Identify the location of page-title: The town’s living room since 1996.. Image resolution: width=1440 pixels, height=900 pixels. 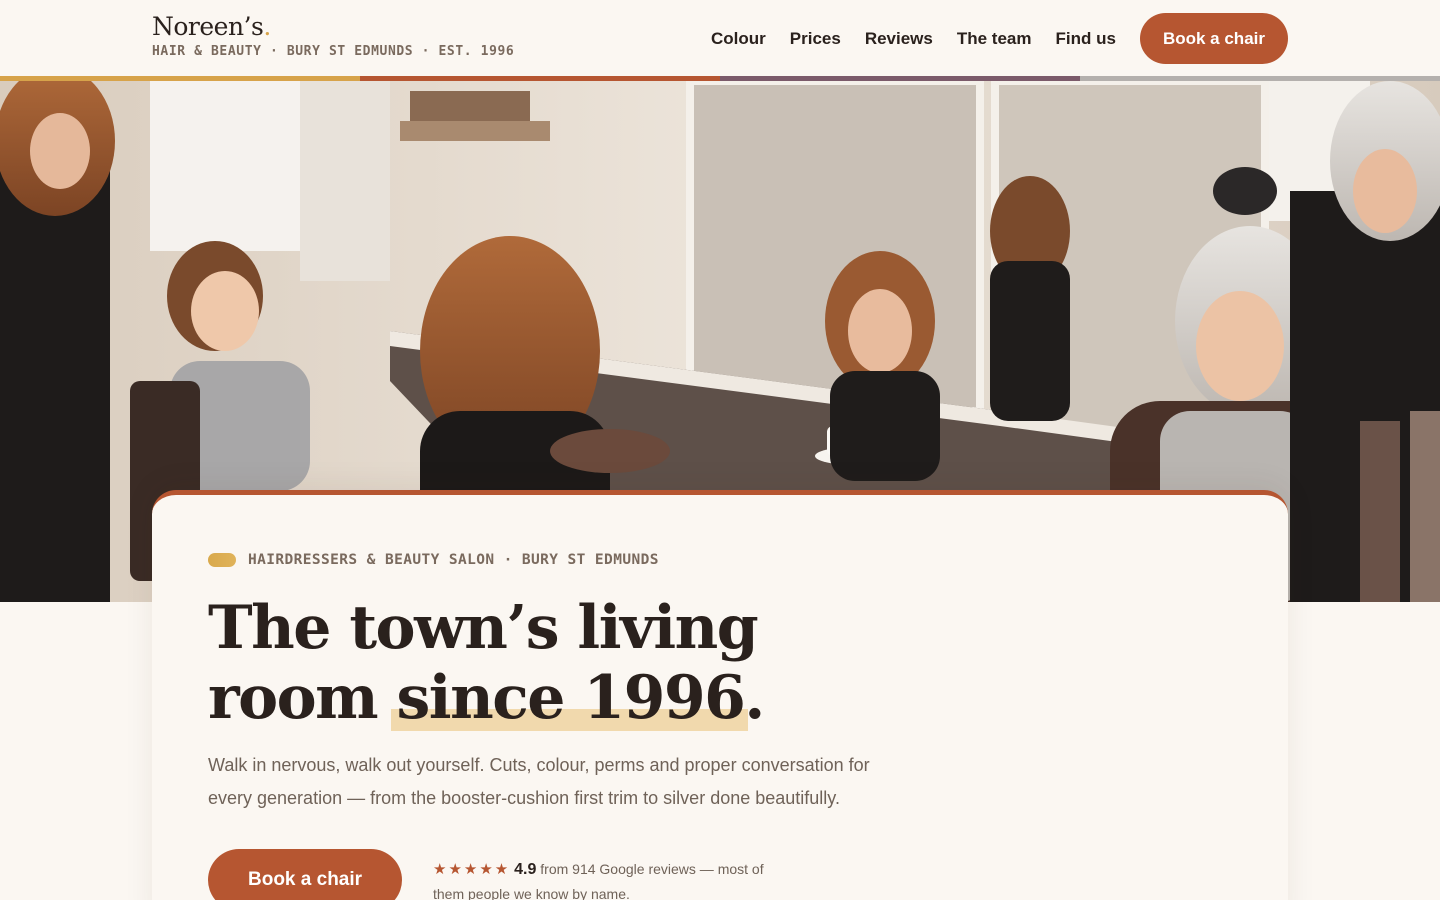
(486, 663).